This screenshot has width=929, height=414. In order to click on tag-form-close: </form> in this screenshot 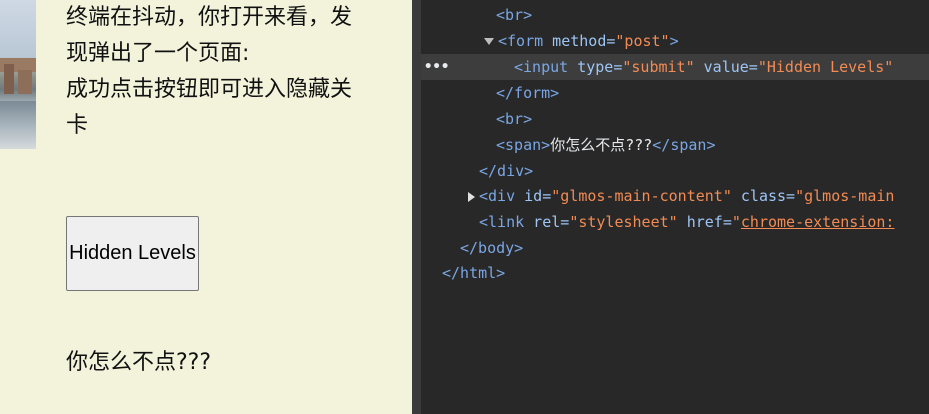, I will do `click(528, 93)`.